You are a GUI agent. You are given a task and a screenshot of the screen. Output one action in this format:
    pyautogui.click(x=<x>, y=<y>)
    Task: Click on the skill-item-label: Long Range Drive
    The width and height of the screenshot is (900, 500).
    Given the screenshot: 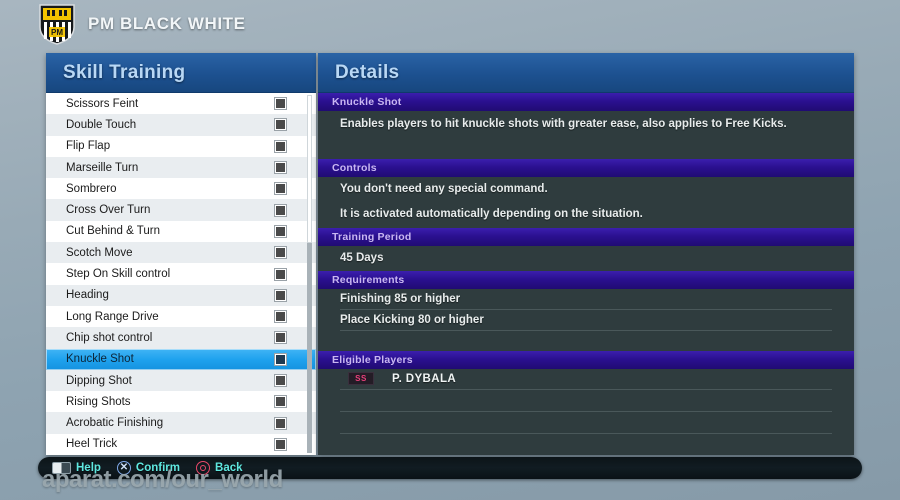 What is the action you would take?
    pyautogui.click(x=112, y=316)
    